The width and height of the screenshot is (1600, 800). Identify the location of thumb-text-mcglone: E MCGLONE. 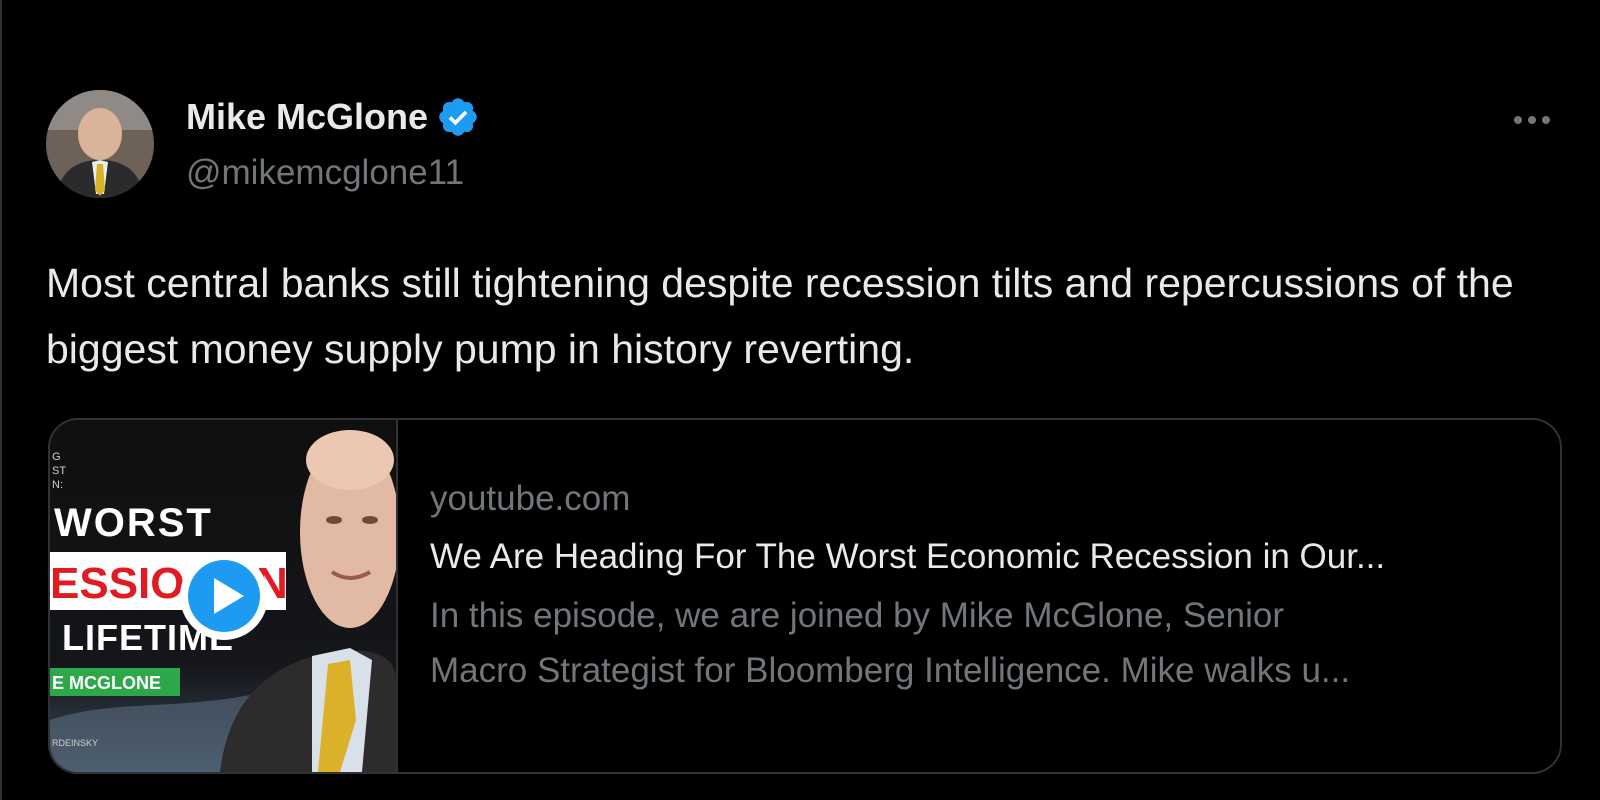
(106, 683).